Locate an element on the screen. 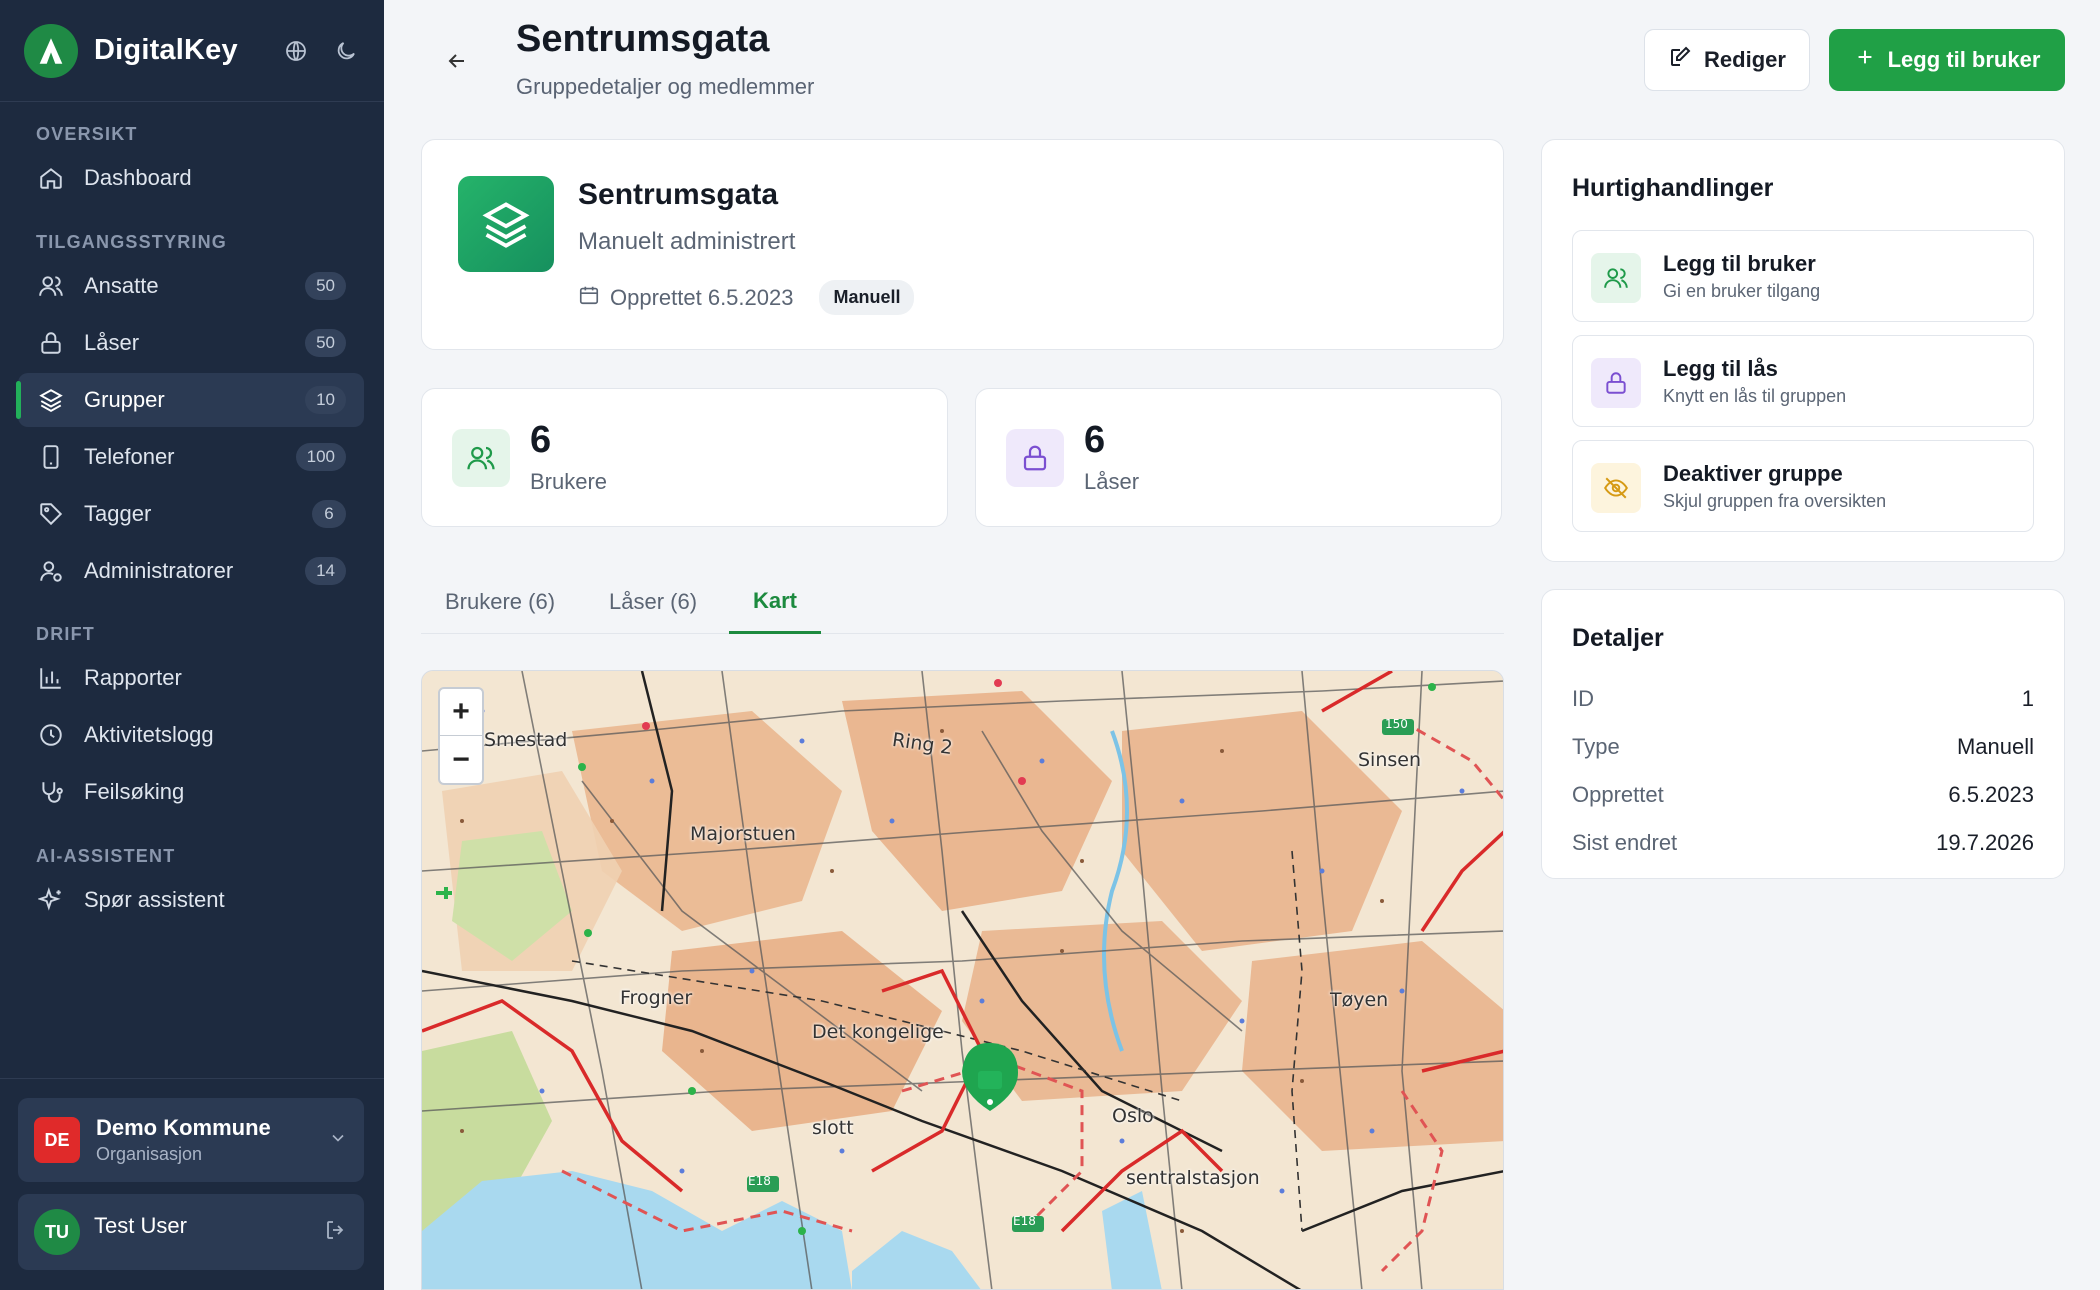 The width and height of the screenshot is (2100, 1290). sidebar-item-tagger: Tagger 6 is located at coordinates (191, 514).